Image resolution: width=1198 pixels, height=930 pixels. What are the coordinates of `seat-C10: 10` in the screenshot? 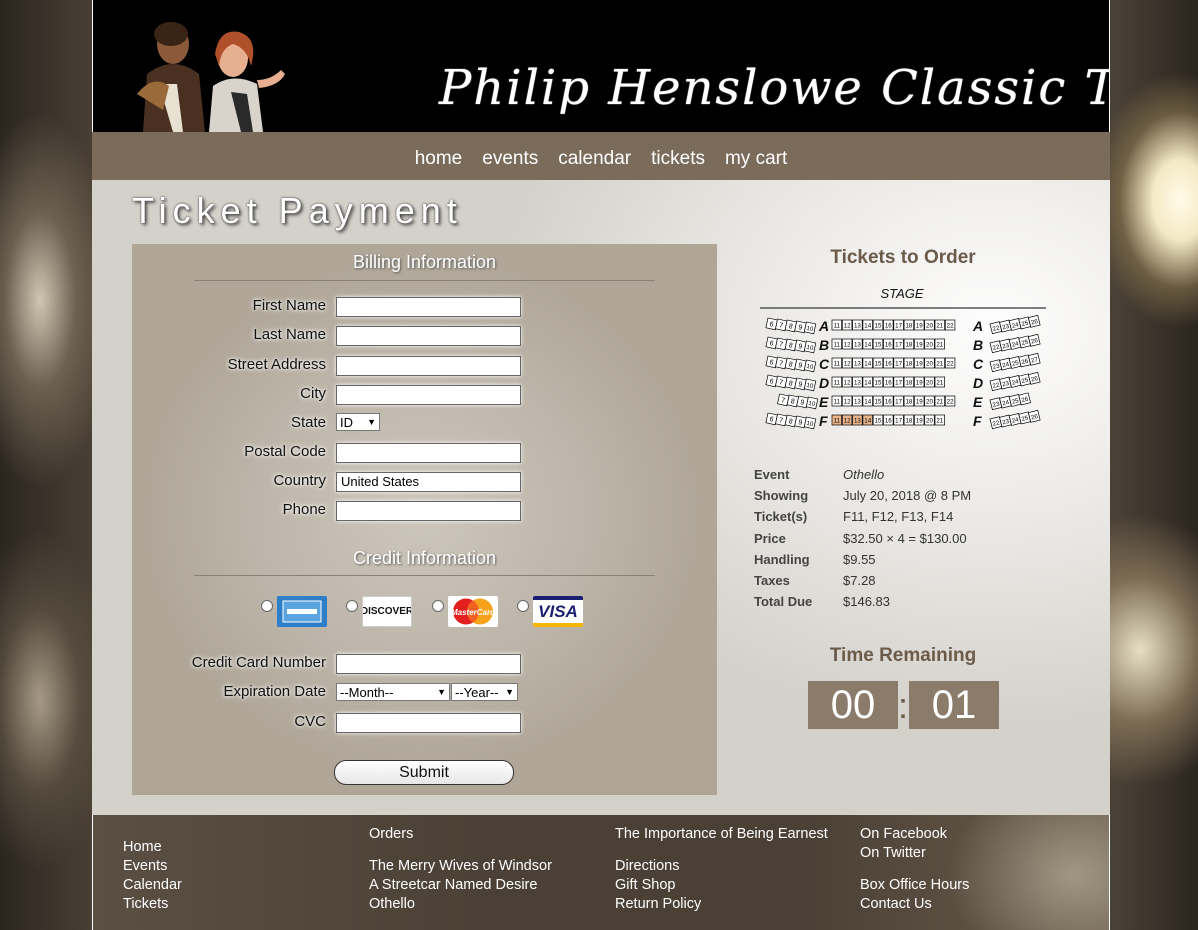 It's located at (810, 366).